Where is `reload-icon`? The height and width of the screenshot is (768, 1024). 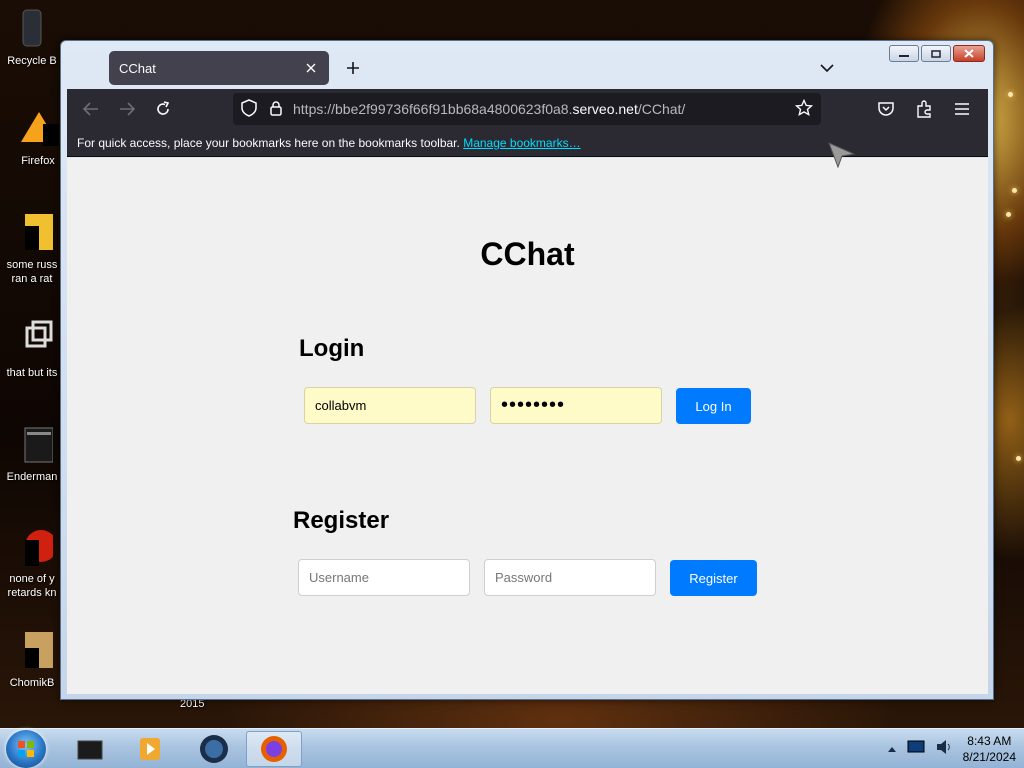 reload-icon is located at coordinates (163, 108).